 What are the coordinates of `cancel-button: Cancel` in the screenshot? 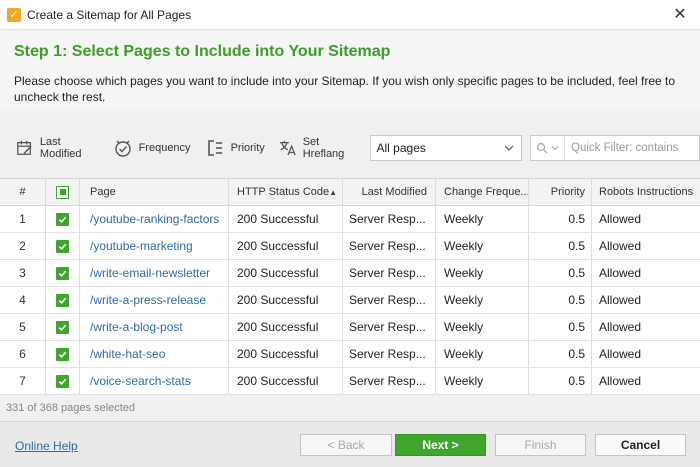 It's located at (640, 445).